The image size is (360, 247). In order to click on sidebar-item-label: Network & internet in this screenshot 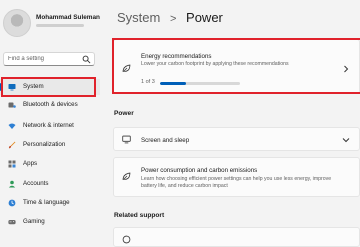, I will do `click(48, 125)`.